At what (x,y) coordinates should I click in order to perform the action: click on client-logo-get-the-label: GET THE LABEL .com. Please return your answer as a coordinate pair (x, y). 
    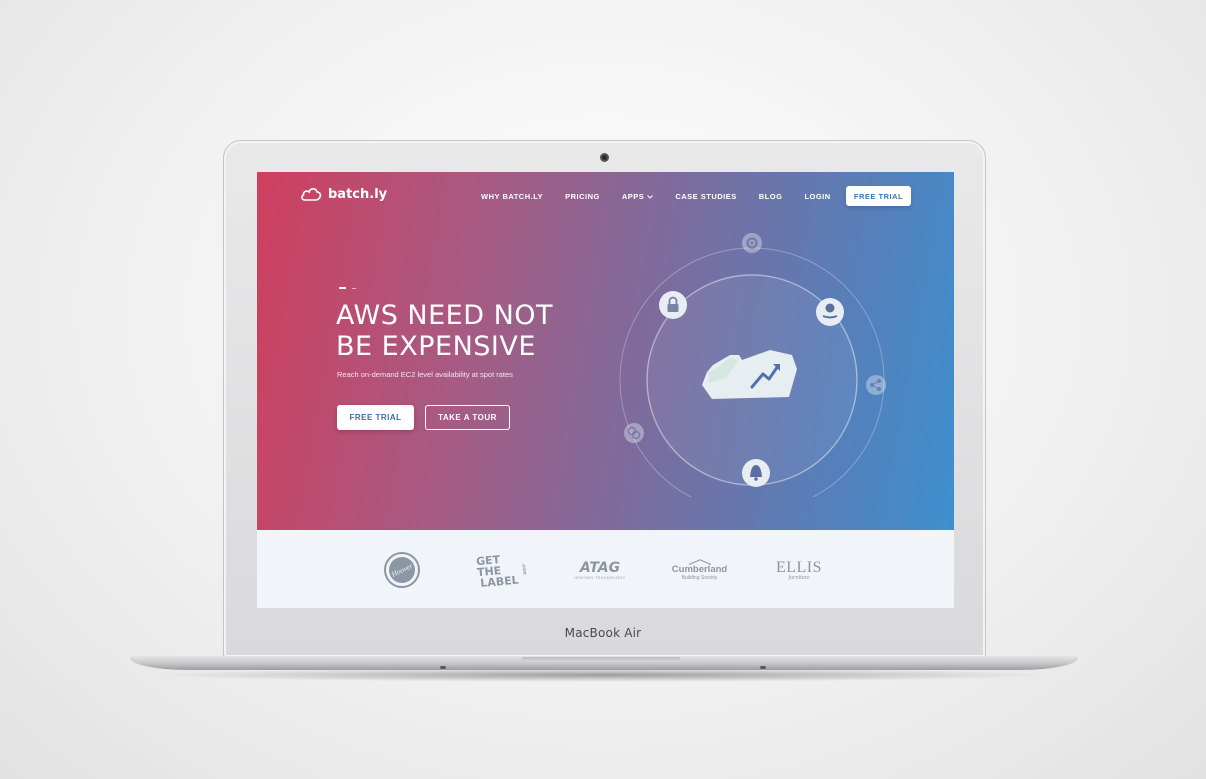
    Looking at the image, I should click on (502, 570).